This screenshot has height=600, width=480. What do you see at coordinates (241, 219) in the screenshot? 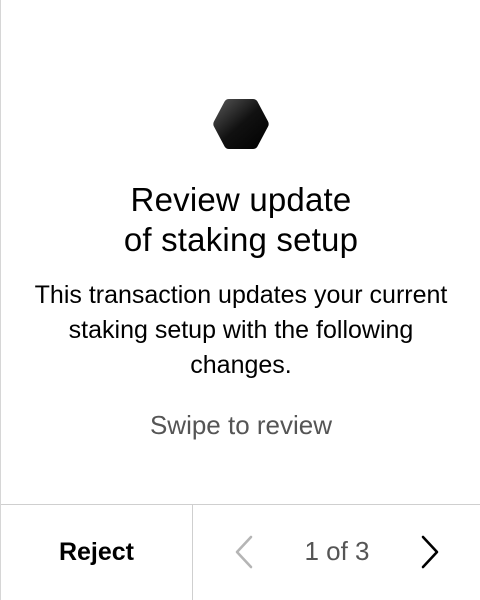
I see `page-title: Review update of staking setup` at bounding box center [241, 219].